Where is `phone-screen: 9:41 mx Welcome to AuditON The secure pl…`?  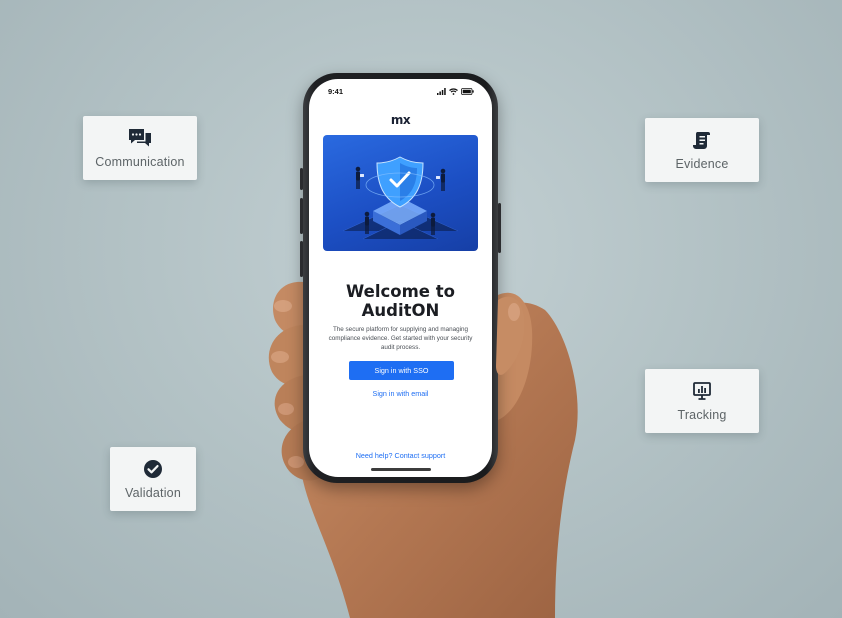 phone-screen: 9:41 mx Welcome to AuditON The secure pl… is located at coordinates (400, 278).